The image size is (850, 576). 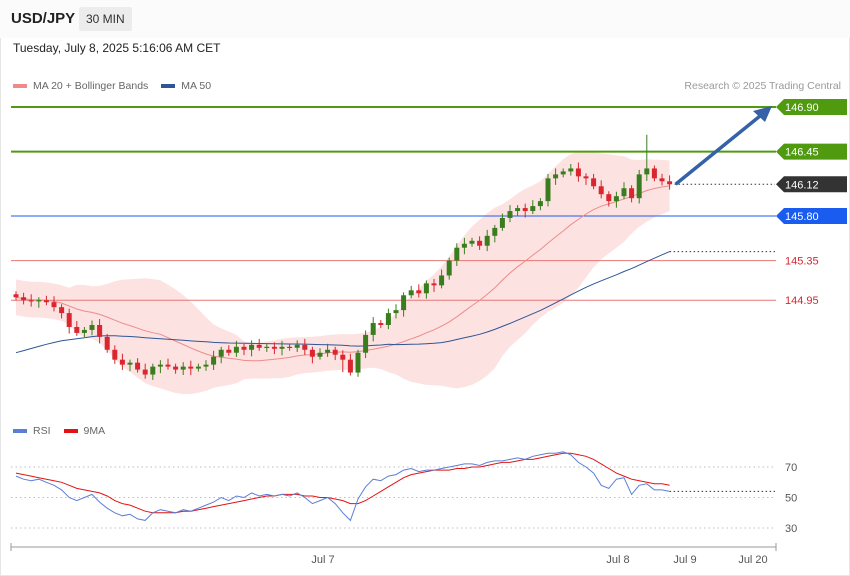 I want to click on x-axis-label-1: Jul 8, so click(x=617, y=560).